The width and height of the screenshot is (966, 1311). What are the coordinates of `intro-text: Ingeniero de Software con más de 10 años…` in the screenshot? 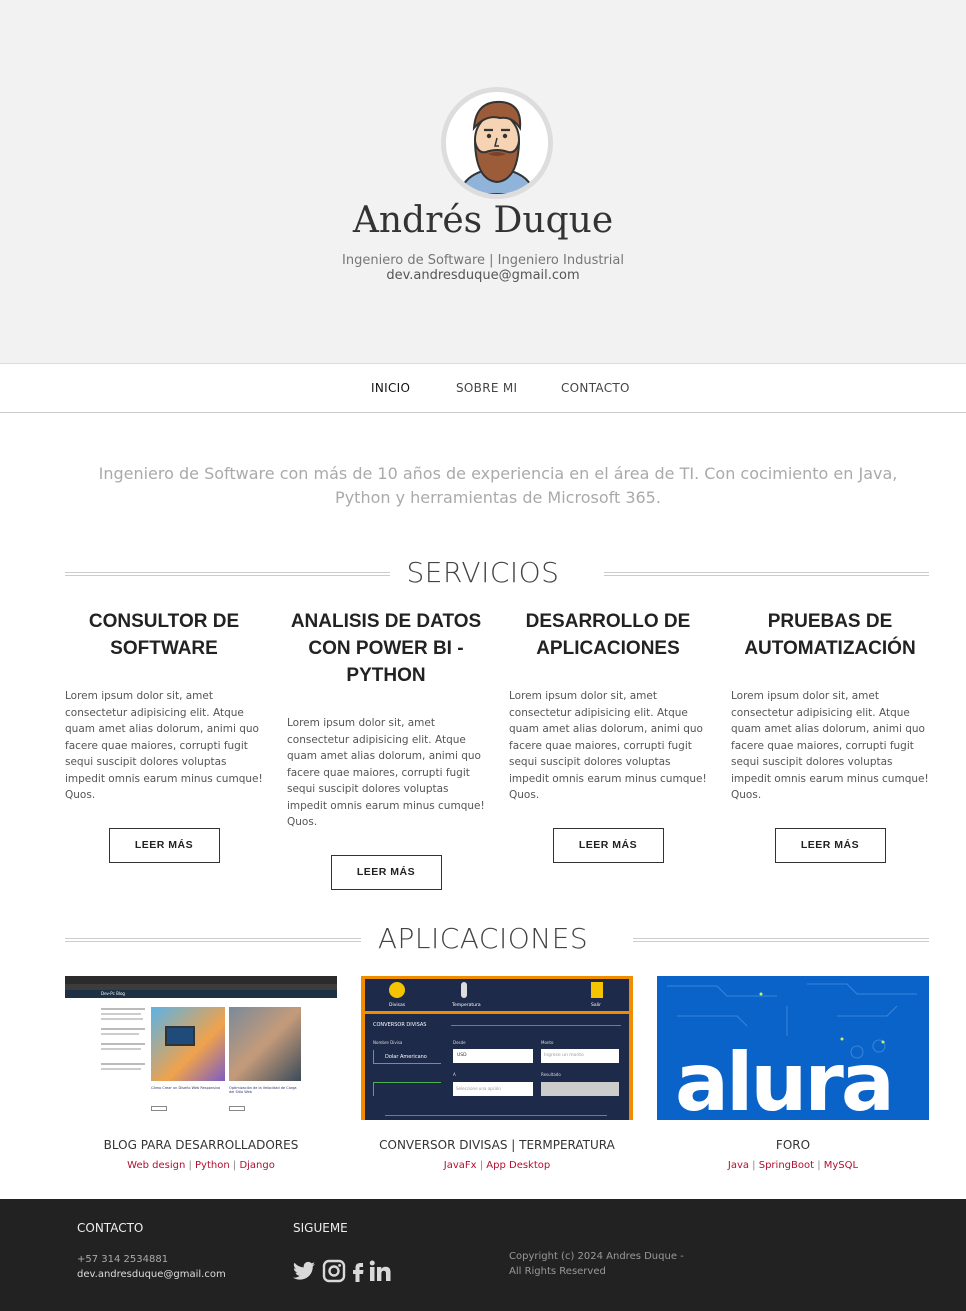 It's located at (498, 485).